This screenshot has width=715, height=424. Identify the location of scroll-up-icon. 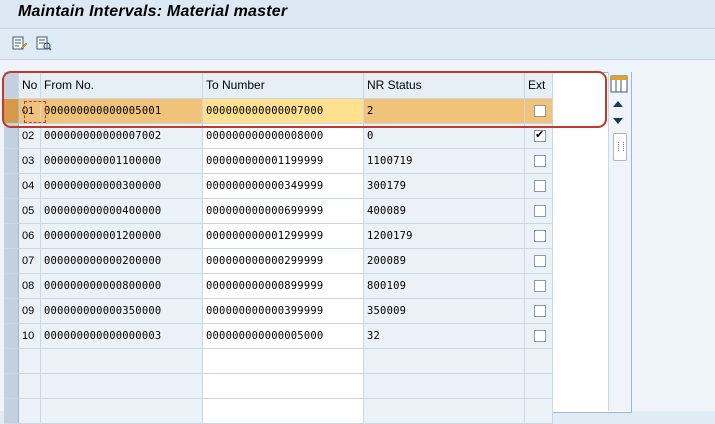
(618, 104).